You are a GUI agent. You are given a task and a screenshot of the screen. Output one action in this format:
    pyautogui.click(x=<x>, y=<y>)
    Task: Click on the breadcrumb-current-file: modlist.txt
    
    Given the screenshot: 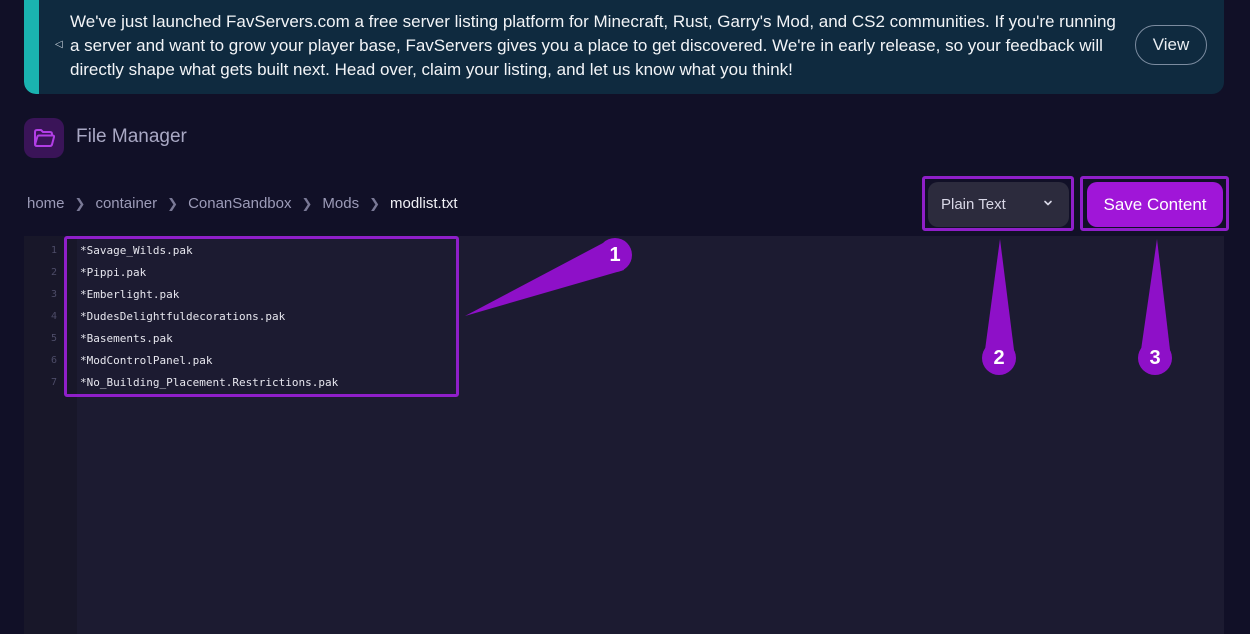 What is the action you would take?
    pyautogui.click(x=423, y=203)
    